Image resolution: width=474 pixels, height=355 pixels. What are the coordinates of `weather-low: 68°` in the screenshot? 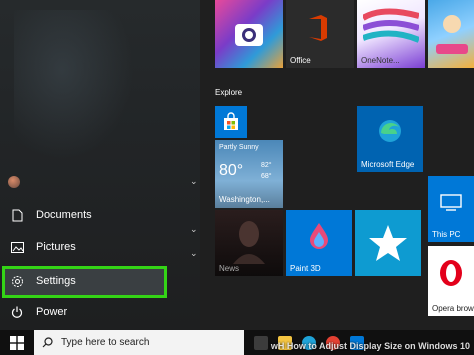 It's located at (266, 176).